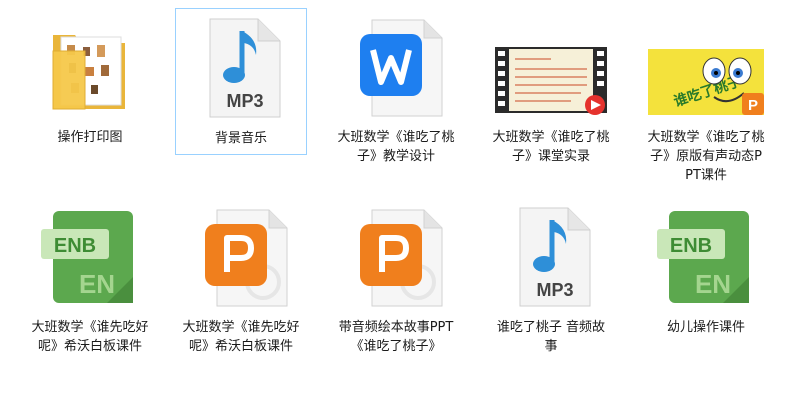  Describe the element at coordinates (240, 138) in the screenshot. I see `file-name: 背景音乐` at that location.